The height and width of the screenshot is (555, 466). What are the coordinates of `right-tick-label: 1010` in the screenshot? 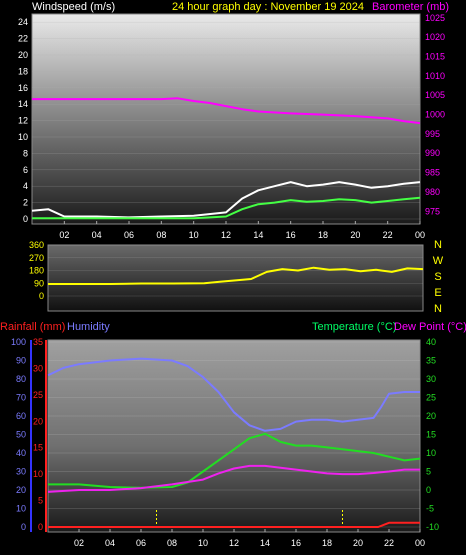 It's located at (435, 76).